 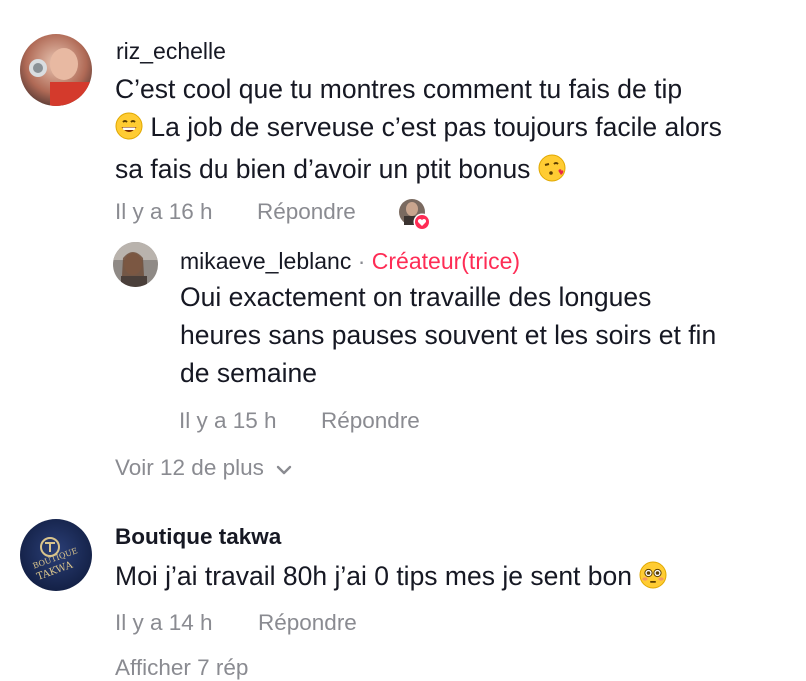 What do you see at coordinates (415, 215) in the screenshot?
I see `creator-heart-avatar-icon` at bounding box center [415, 215].